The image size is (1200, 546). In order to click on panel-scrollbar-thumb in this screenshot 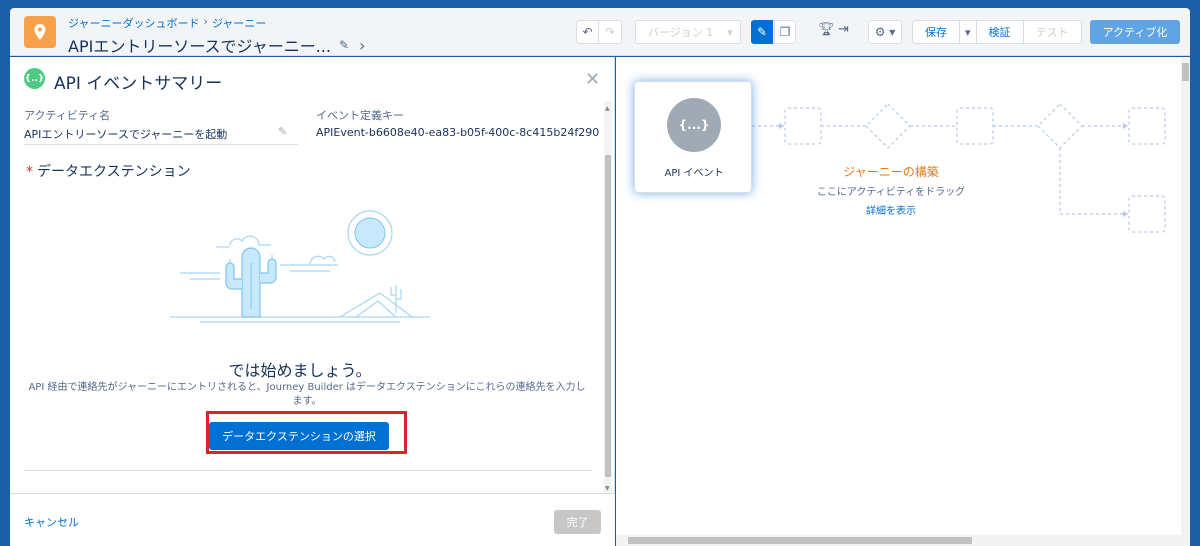, I will do `click(608, 316)`.